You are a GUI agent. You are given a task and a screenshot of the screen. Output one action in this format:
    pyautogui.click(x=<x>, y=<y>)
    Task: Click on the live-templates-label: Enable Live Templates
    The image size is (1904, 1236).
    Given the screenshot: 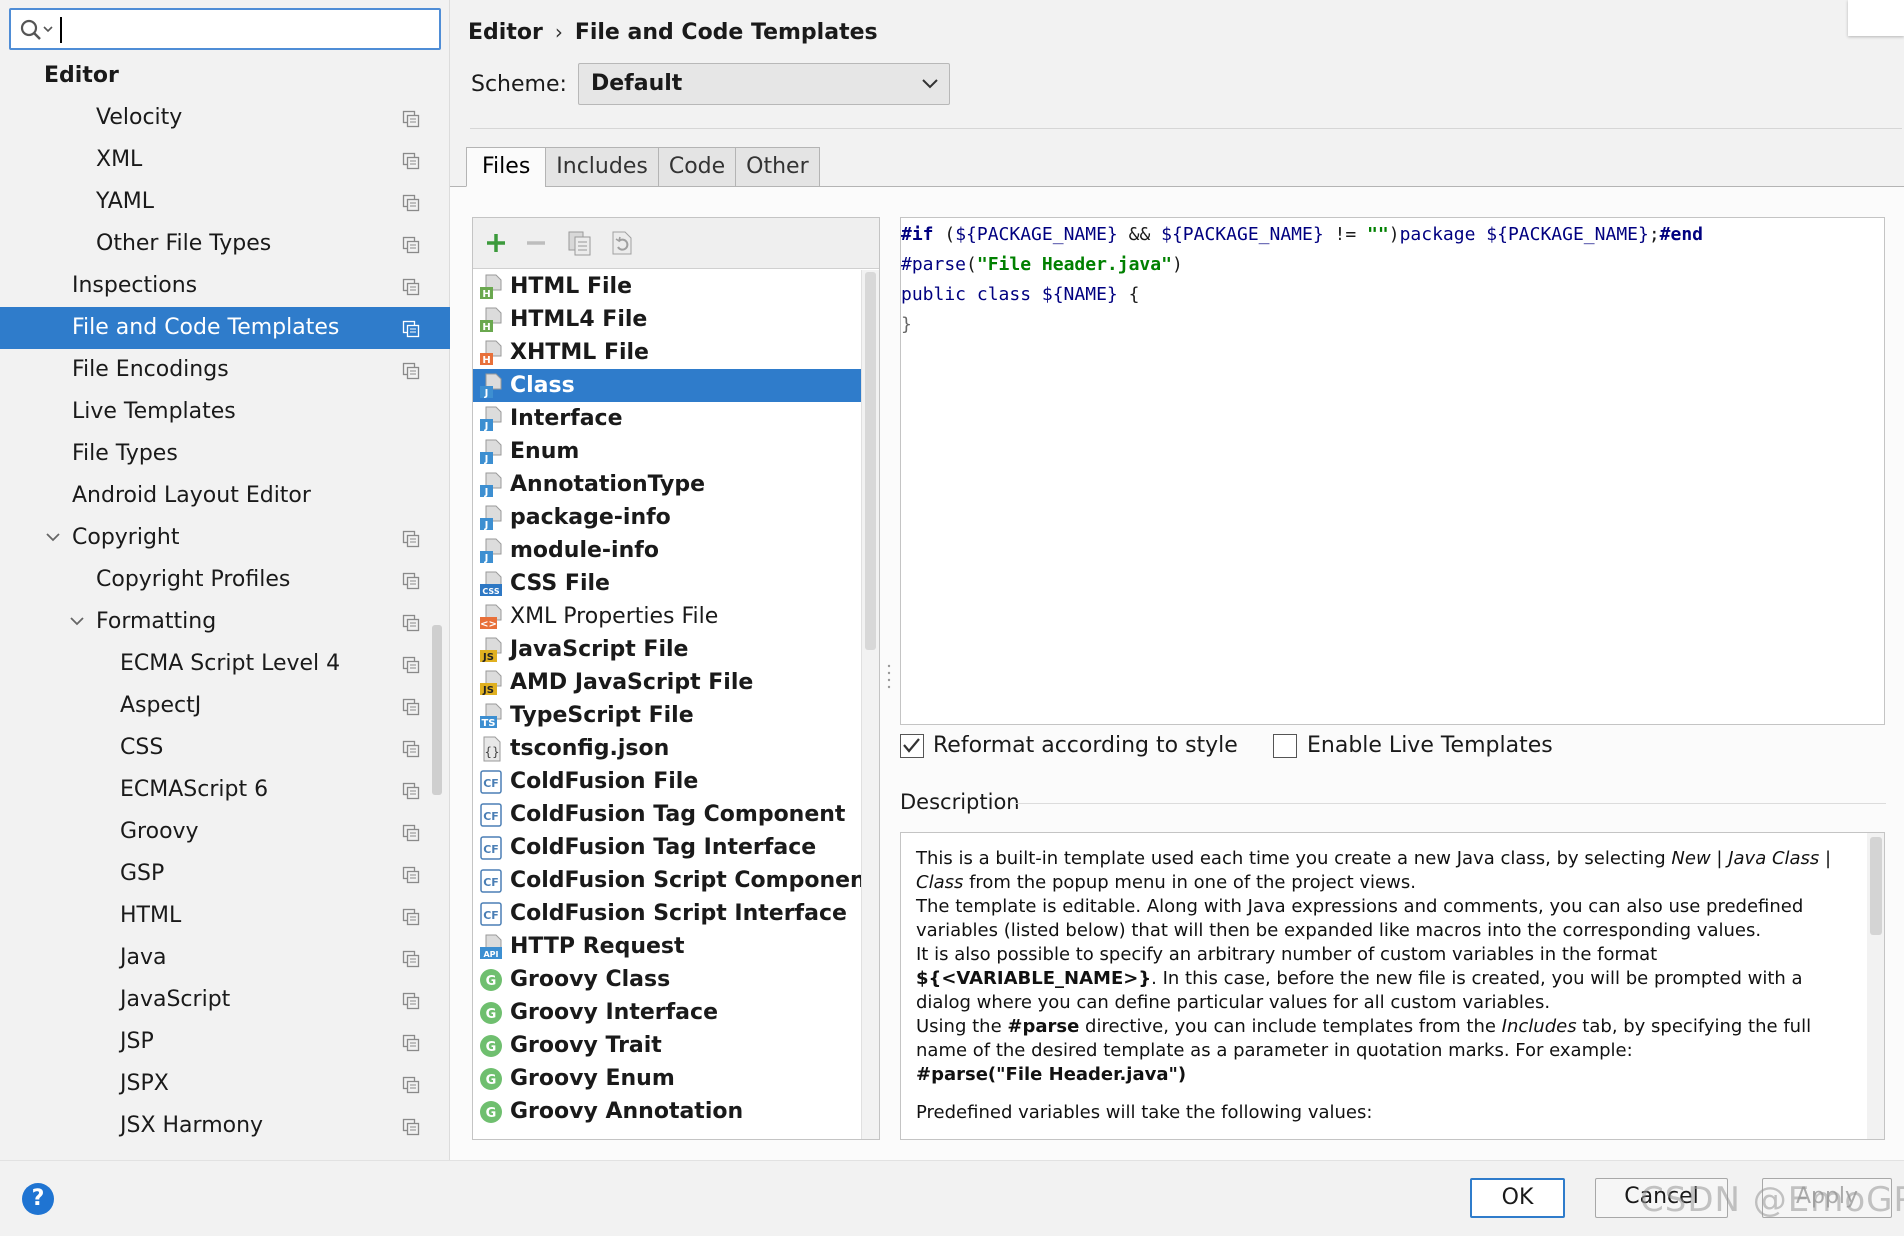 What is the action you would take?
    pyautogui.click(x=1430, y=746)
    